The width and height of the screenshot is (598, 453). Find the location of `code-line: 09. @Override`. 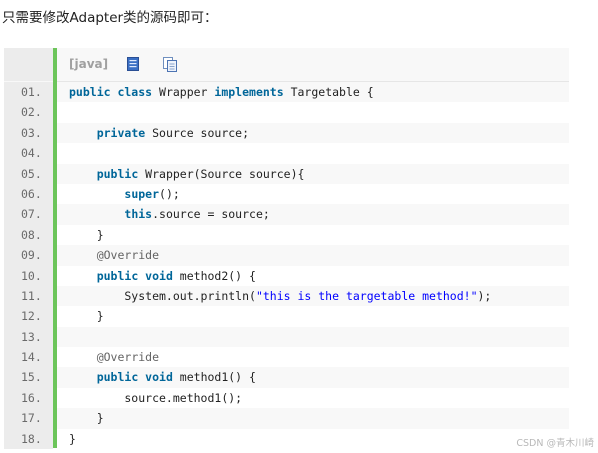

code-line: 09. @Override is located at coordinates (286, 255).